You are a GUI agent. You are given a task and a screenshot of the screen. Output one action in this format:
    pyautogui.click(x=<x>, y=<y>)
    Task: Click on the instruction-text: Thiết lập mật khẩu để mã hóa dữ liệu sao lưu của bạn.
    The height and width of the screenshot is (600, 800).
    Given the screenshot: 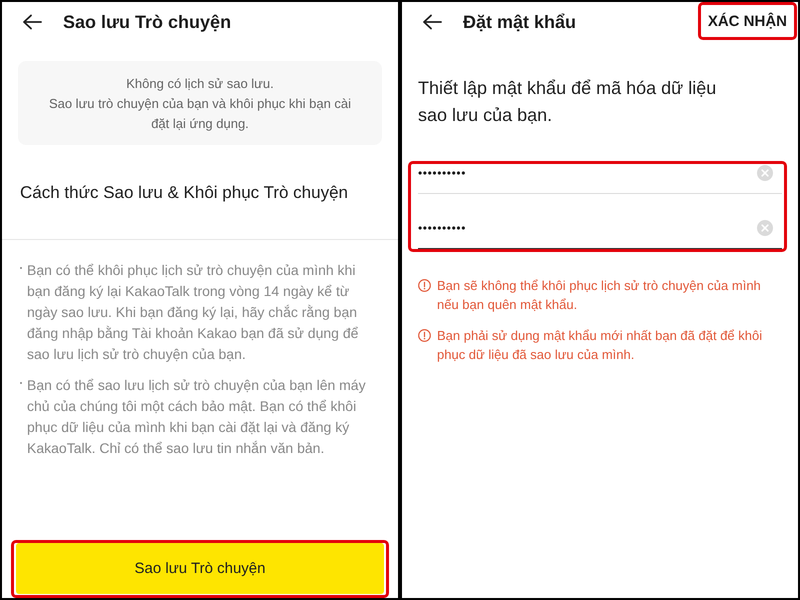 What is the action you would take?
    pyautogui.click(x=568, y=102)
    